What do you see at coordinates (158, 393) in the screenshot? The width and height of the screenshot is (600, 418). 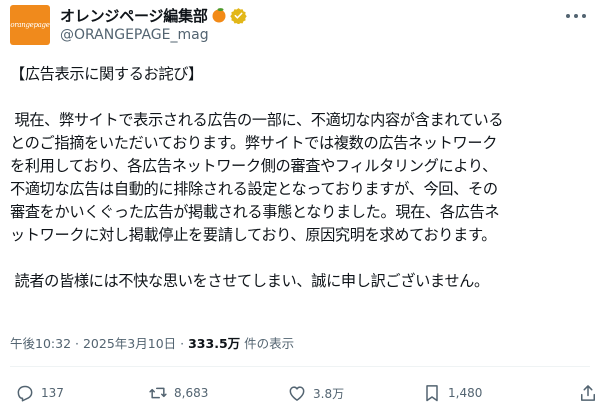 I see `repost-icon` at bounding box center [158, 393].